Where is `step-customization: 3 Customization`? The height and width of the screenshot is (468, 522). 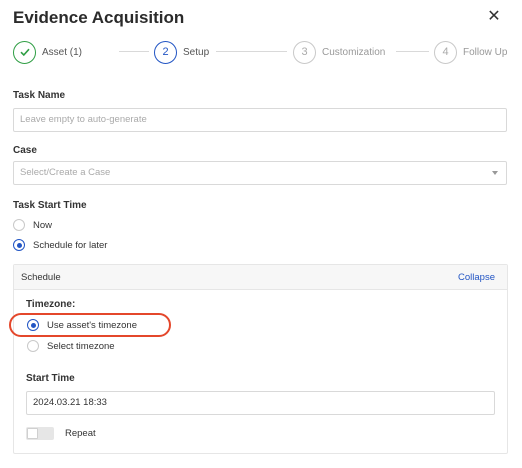
step-customization: 3 Customization is located at coordinates (339, 52).